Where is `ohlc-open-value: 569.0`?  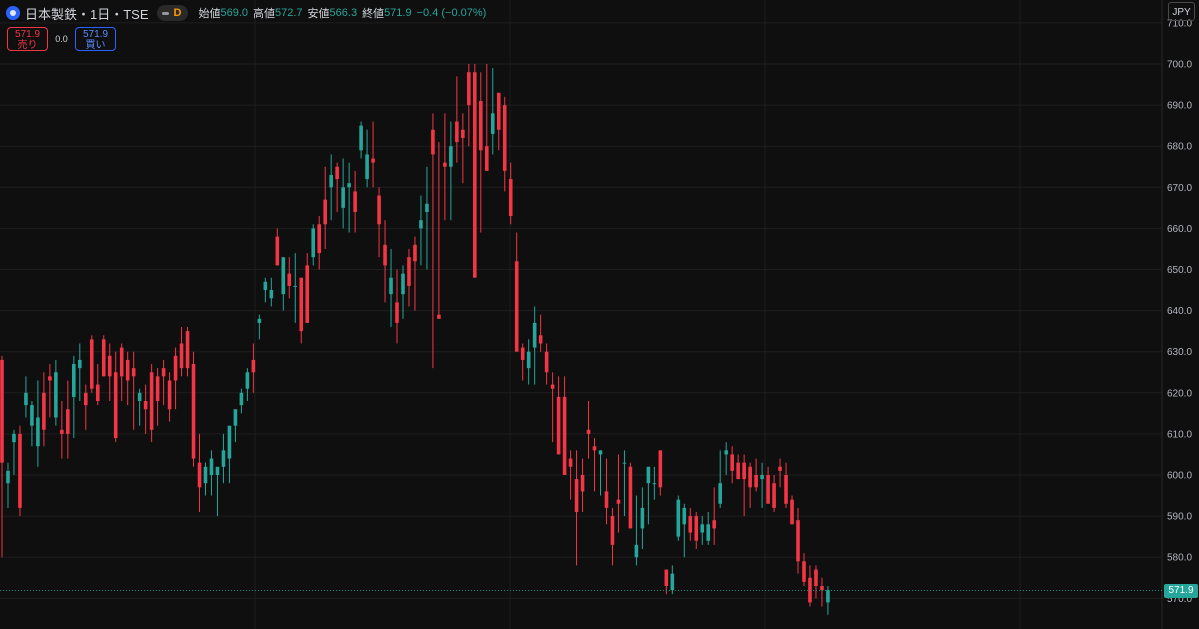 ohlc-open-value: 569.0 is located at coordinates (234, 13).